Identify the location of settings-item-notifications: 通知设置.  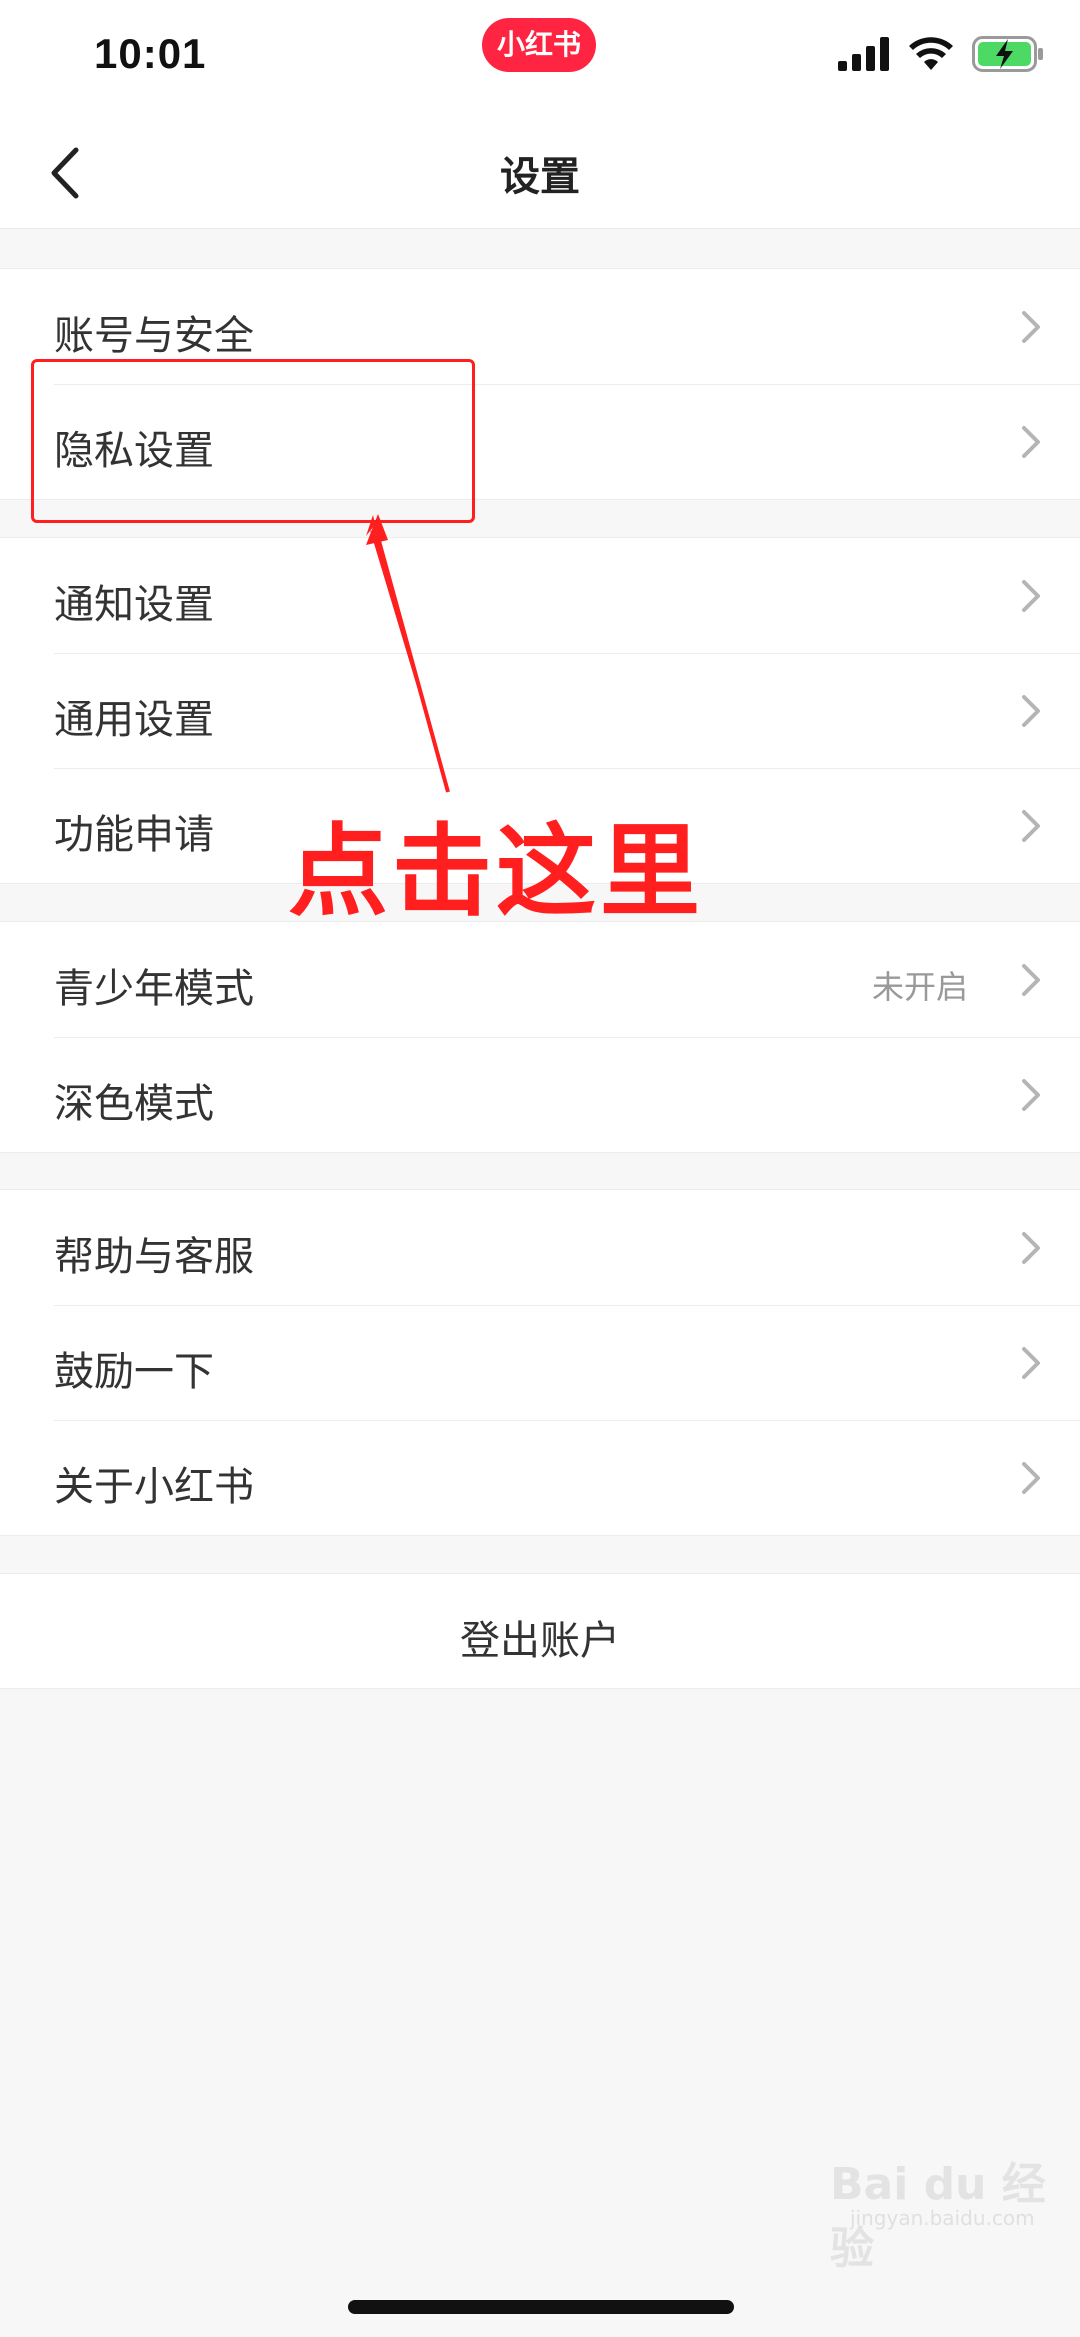
(540, 595).